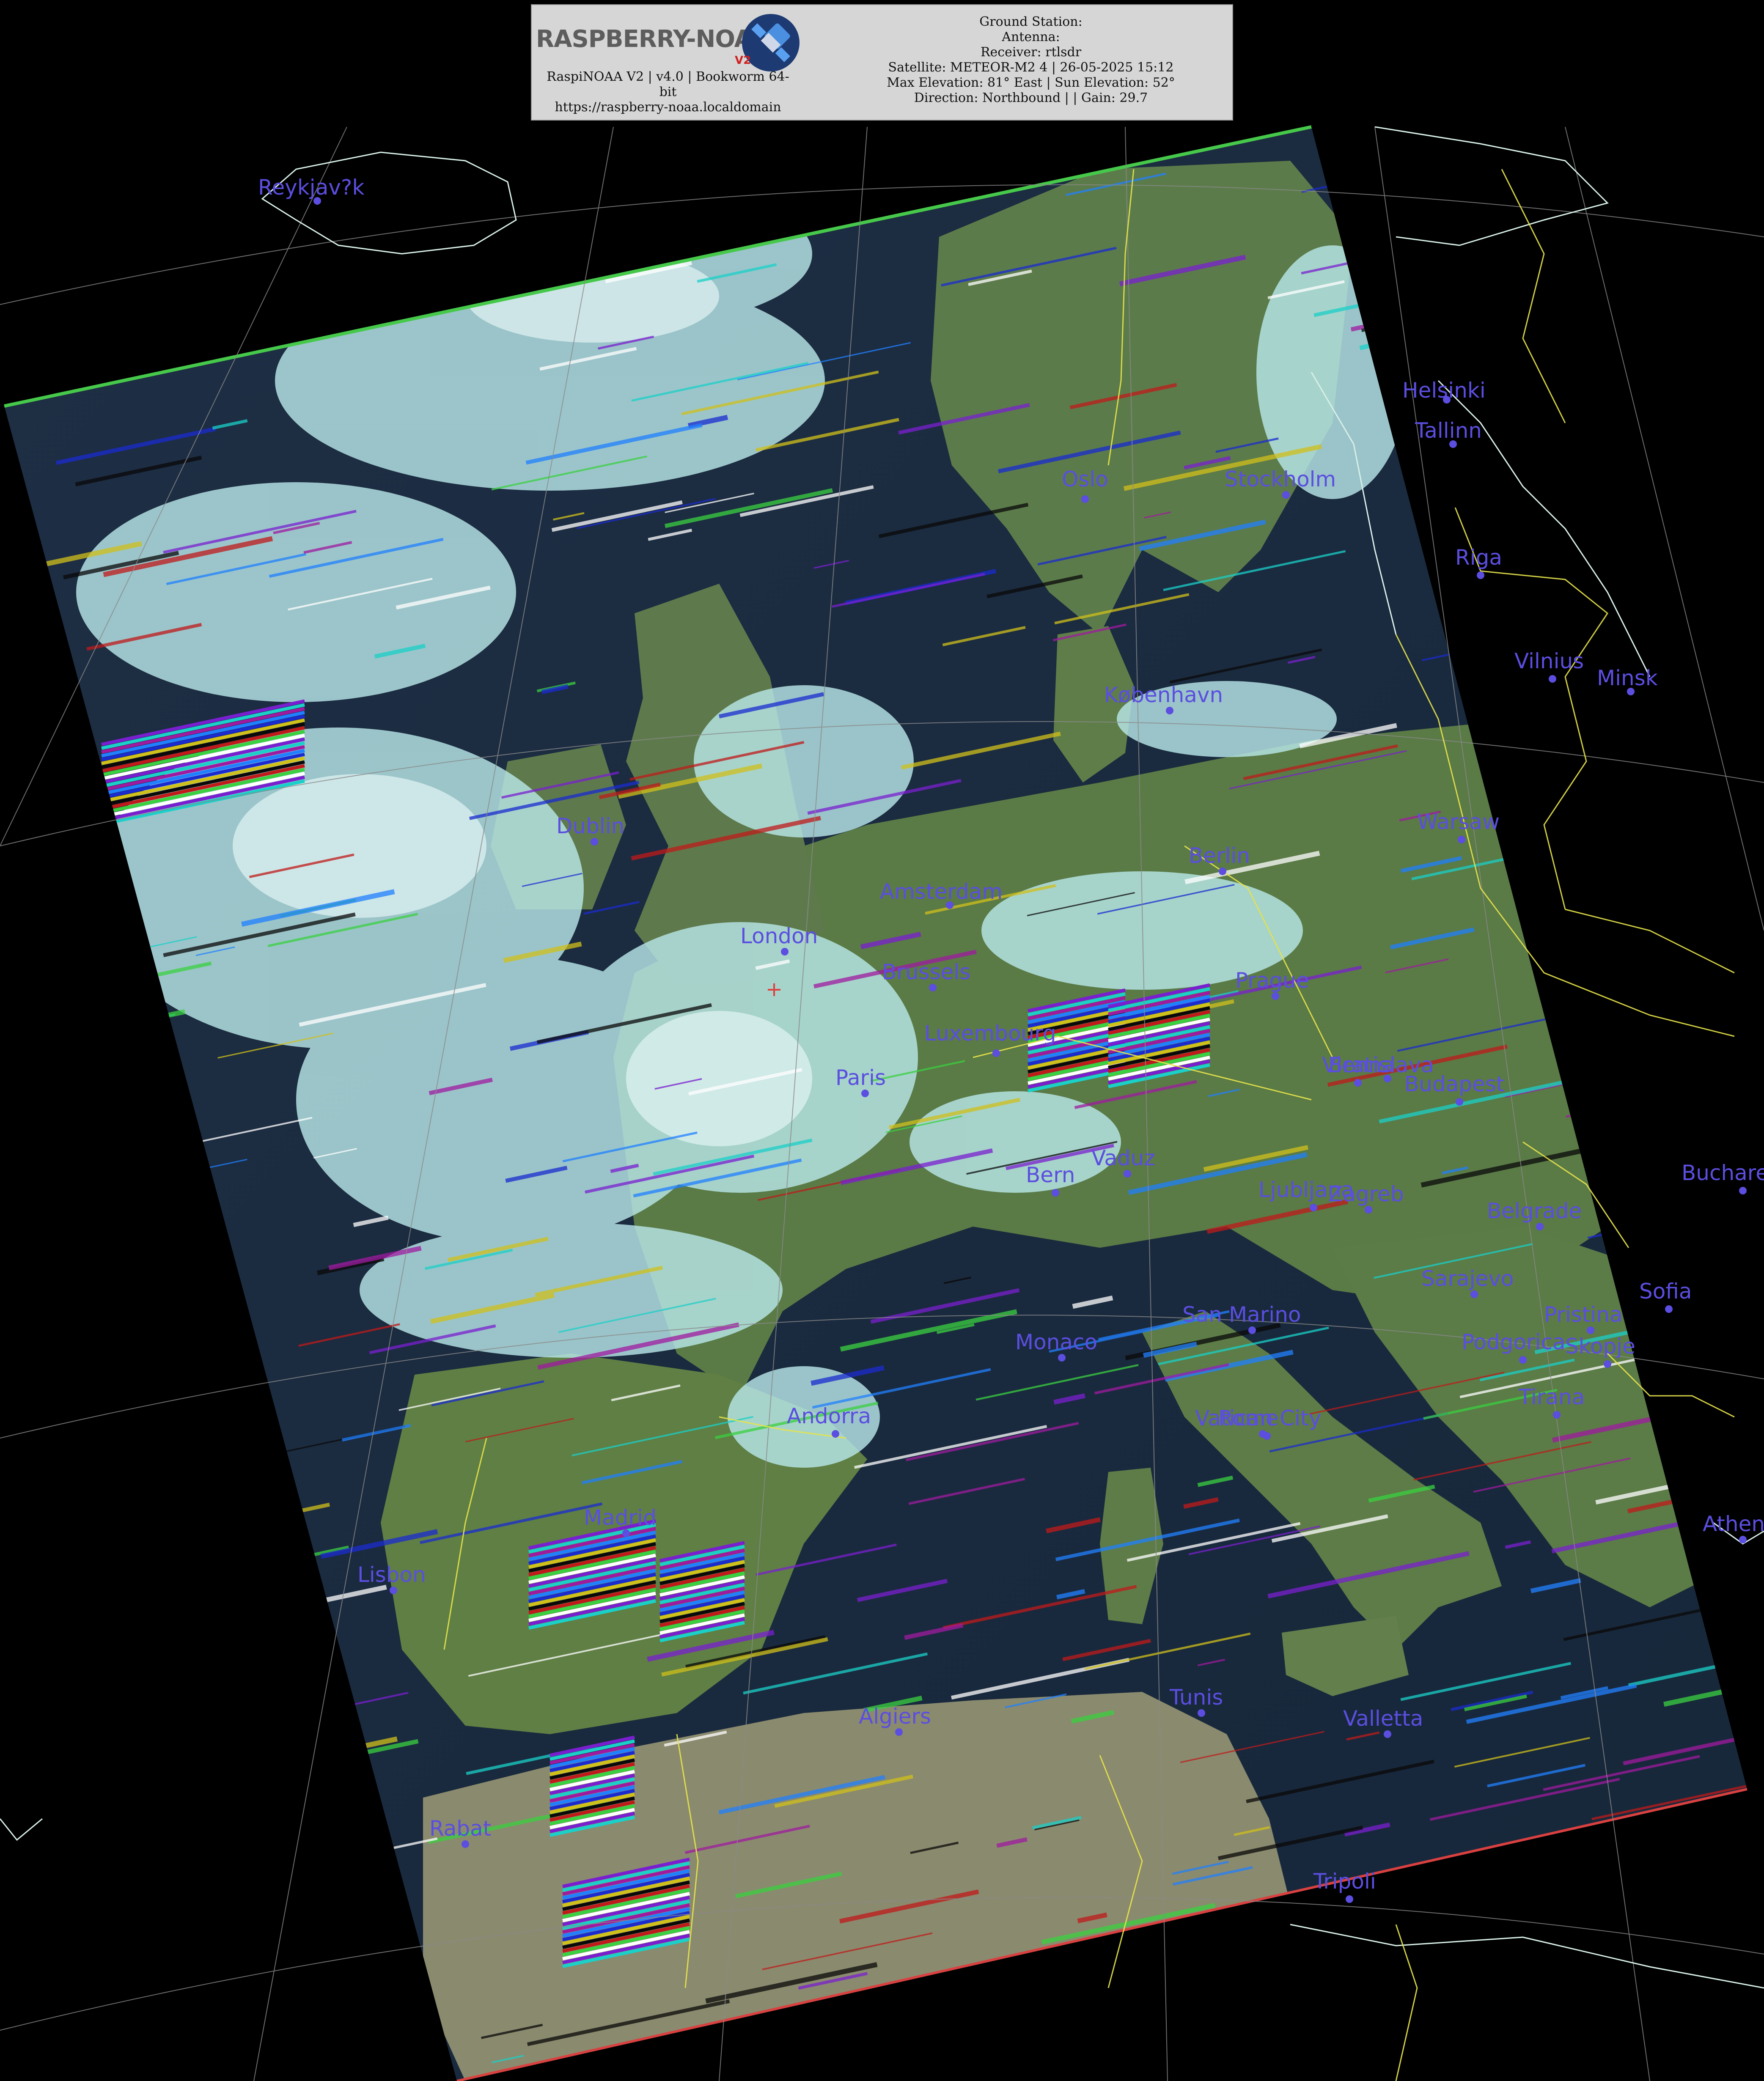 The width and height of the screenshot is (1764, 2081). Describe the element at coordinates (620, 1517) in the screenshot. I see `city-label: Madrid` at that location.